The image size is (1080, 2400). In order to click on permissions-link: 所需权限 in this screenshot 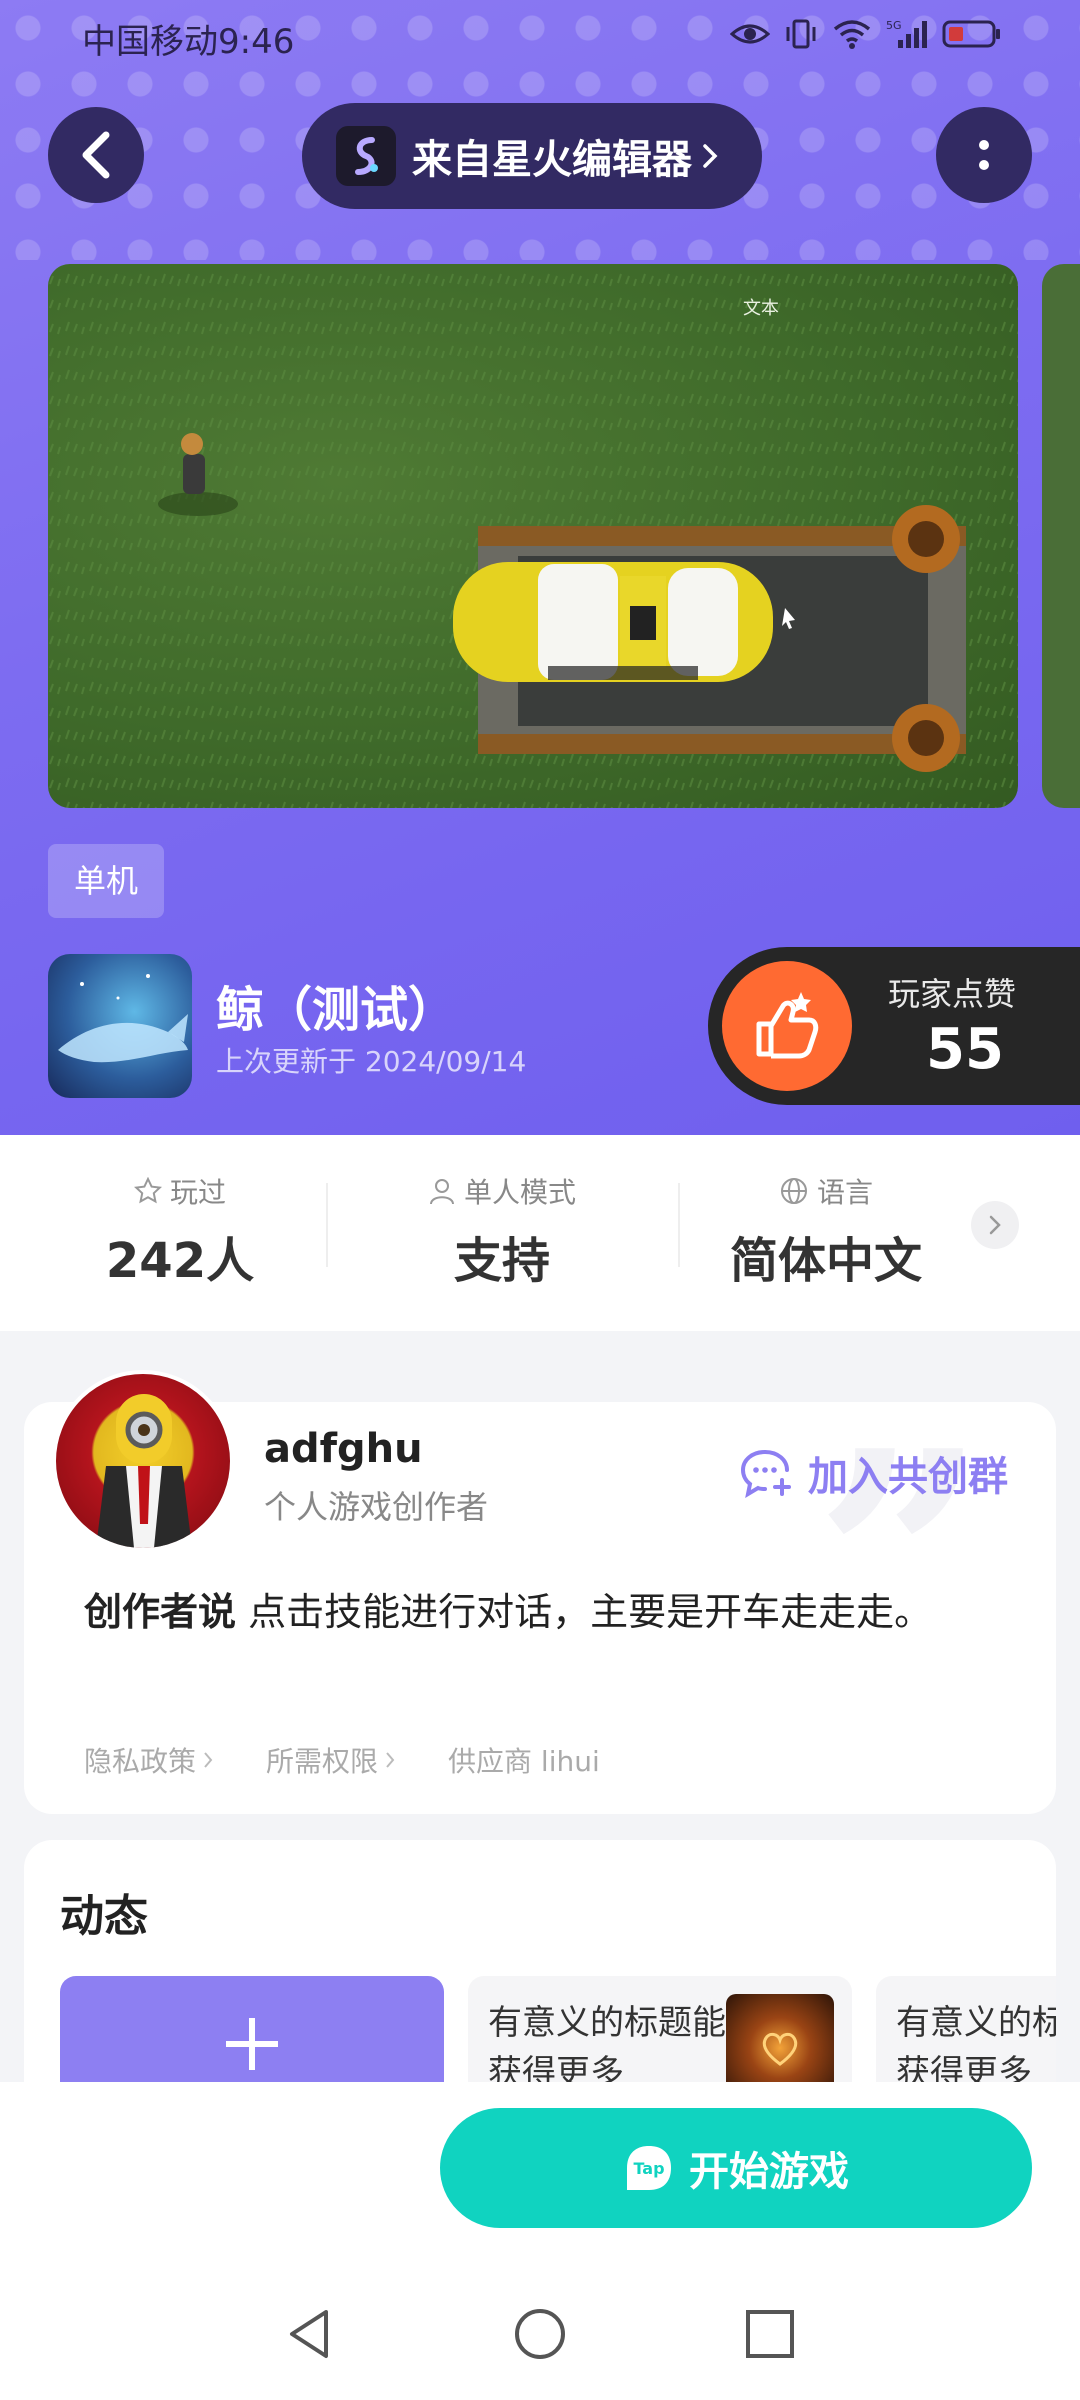, I will do `click(331, 1760)`.